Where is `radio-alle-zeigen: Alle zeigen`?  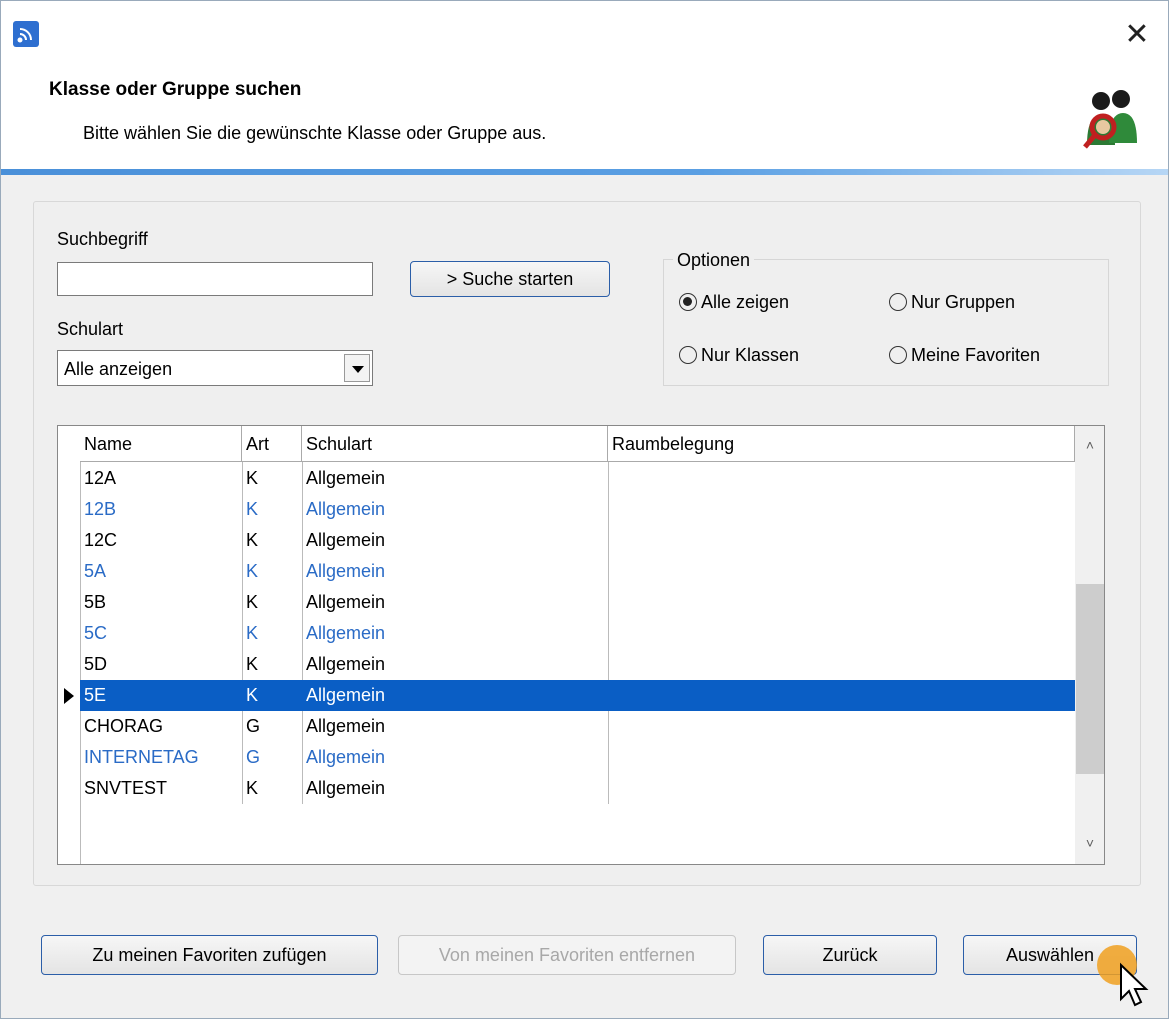
radio-alle-zeigen: Alle zeigen is located at coordinates (734, 302).